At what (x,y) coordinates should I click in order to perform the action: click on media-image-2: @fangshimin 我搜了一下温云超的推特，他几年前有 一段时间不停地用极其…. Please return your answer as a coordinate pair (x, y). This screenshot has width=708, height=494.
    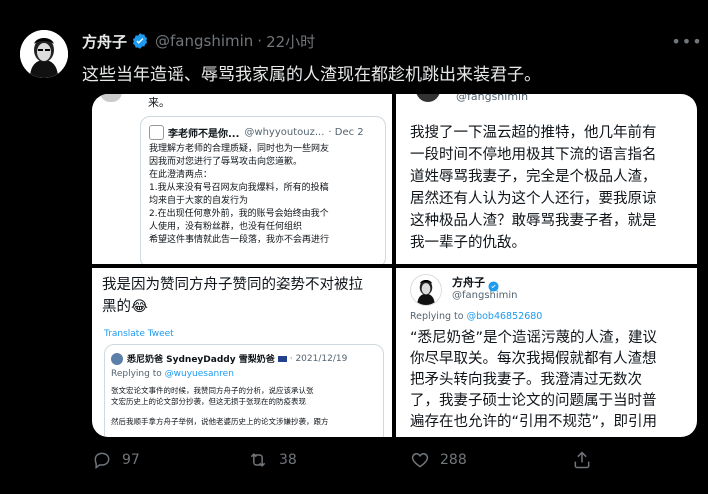
    Looking at the image, I should click on (546, 179).